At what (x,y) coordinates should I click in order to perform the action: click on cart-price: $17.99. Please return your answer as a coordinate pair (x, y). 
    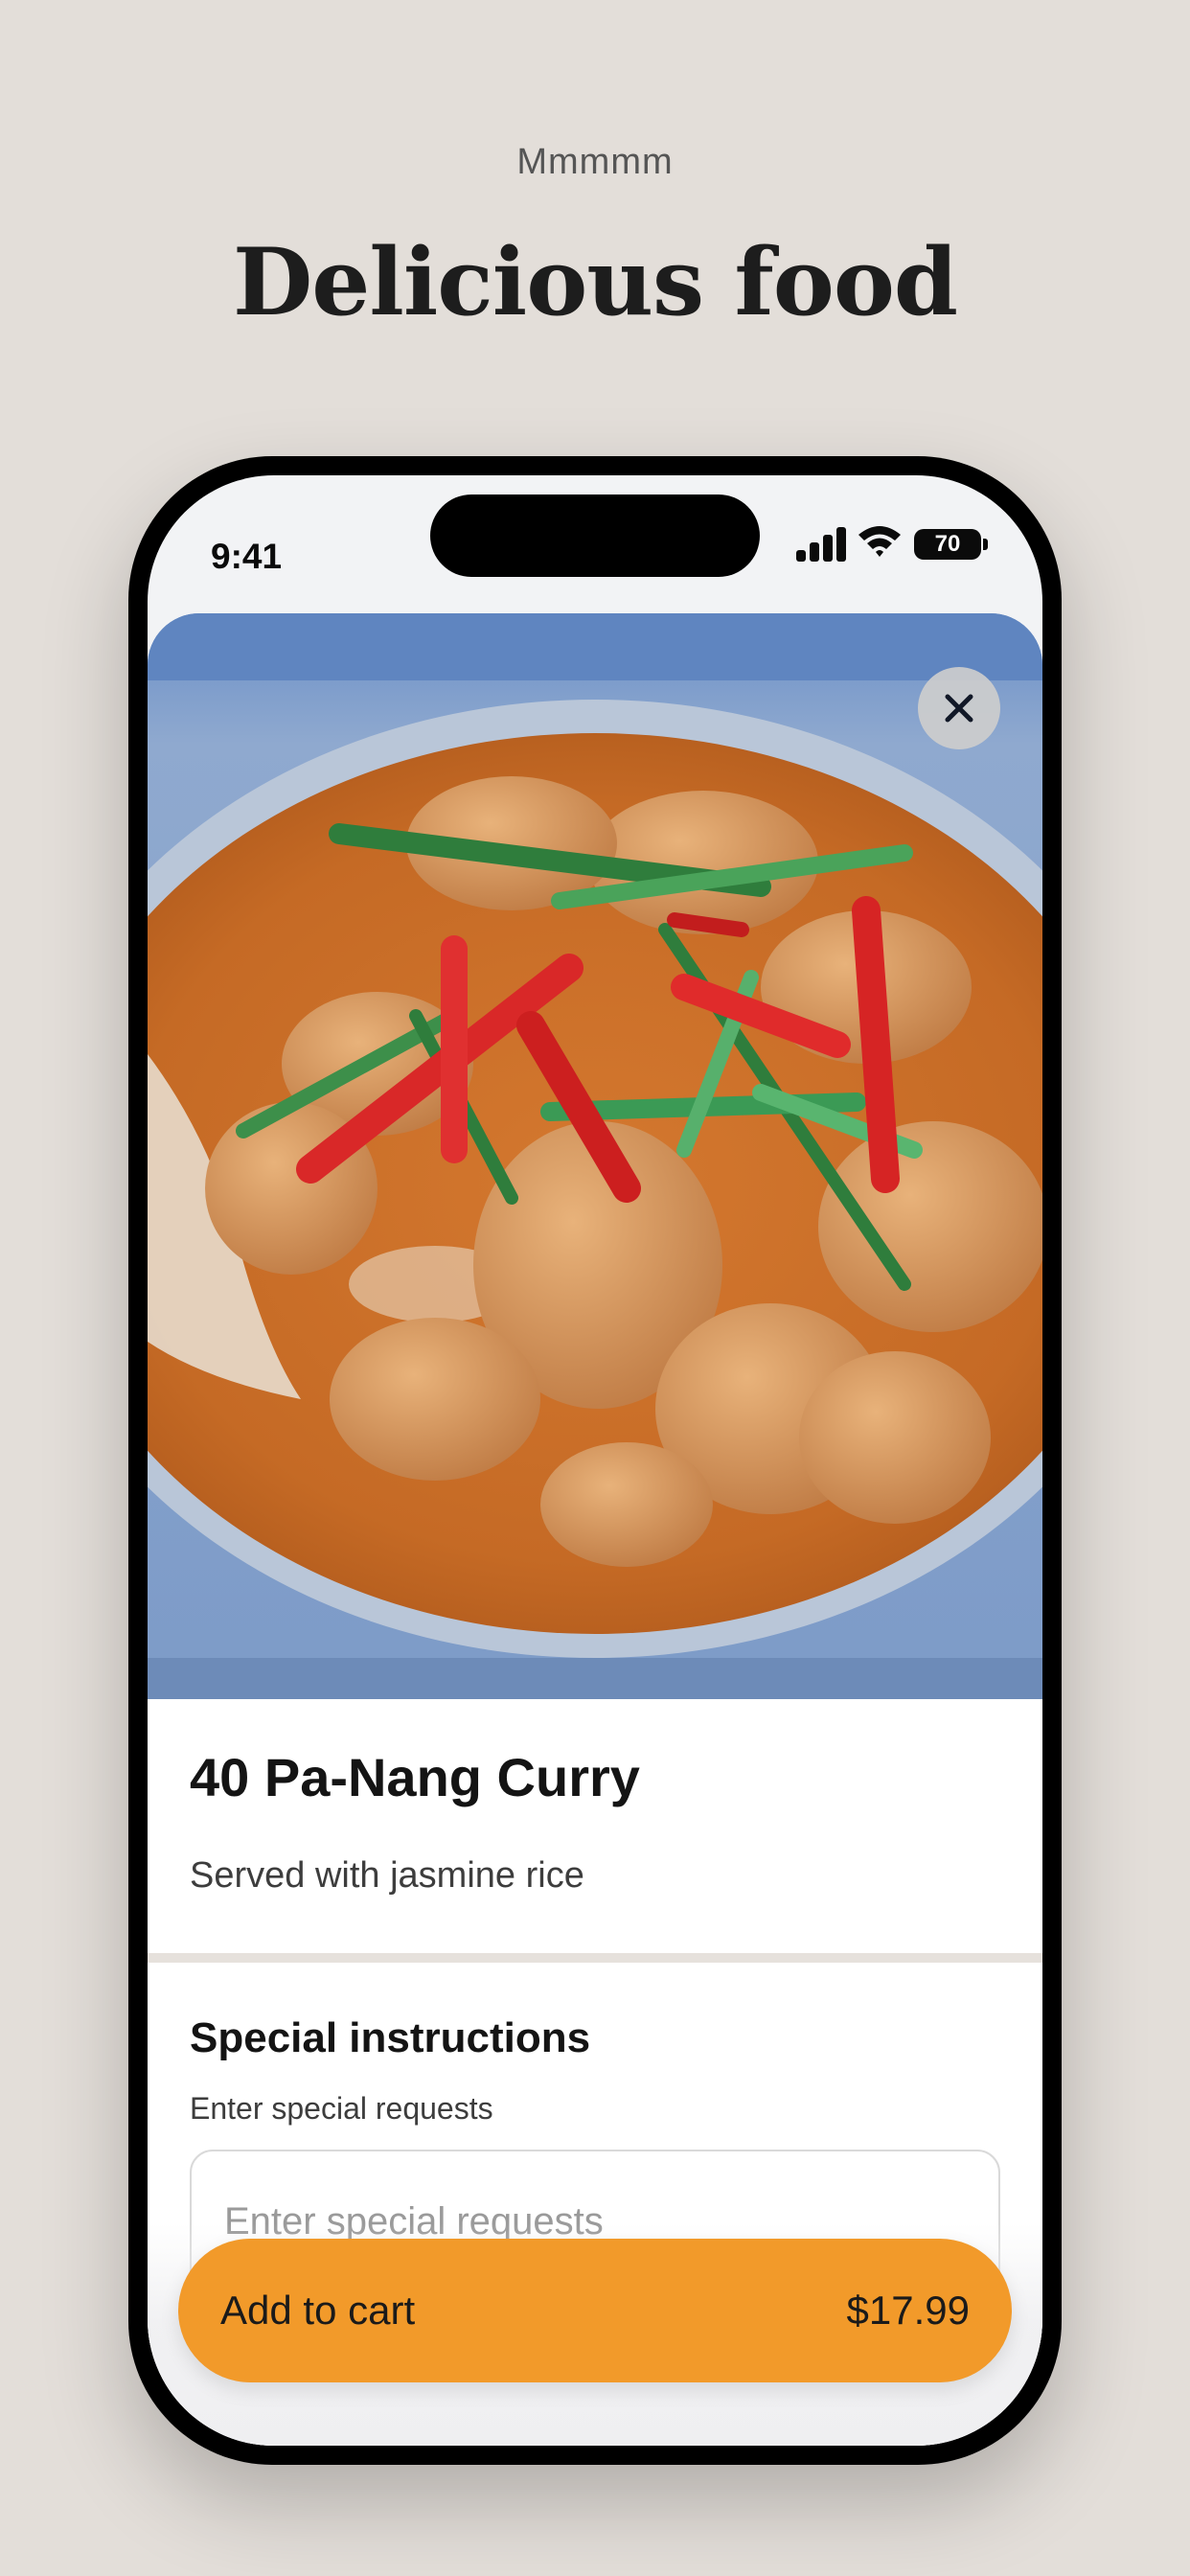
    Looking at the image, I should click on (908, 2310).